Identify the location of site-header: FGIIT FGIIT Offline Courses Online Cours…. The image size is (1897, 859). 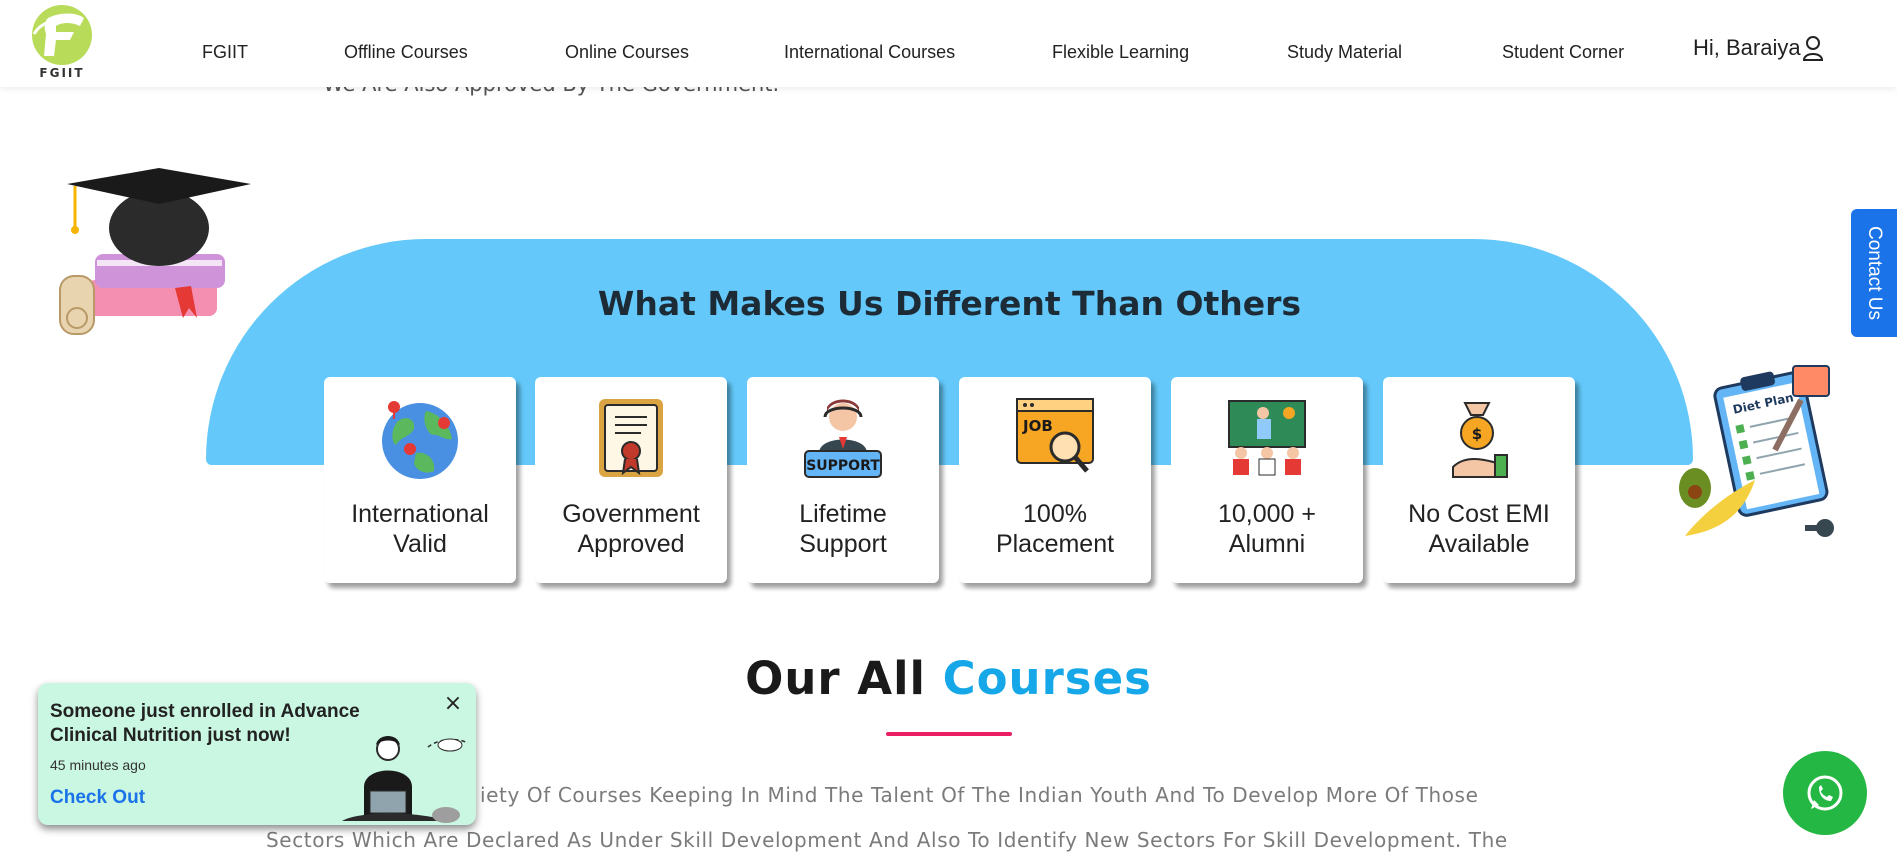
(948, 43).